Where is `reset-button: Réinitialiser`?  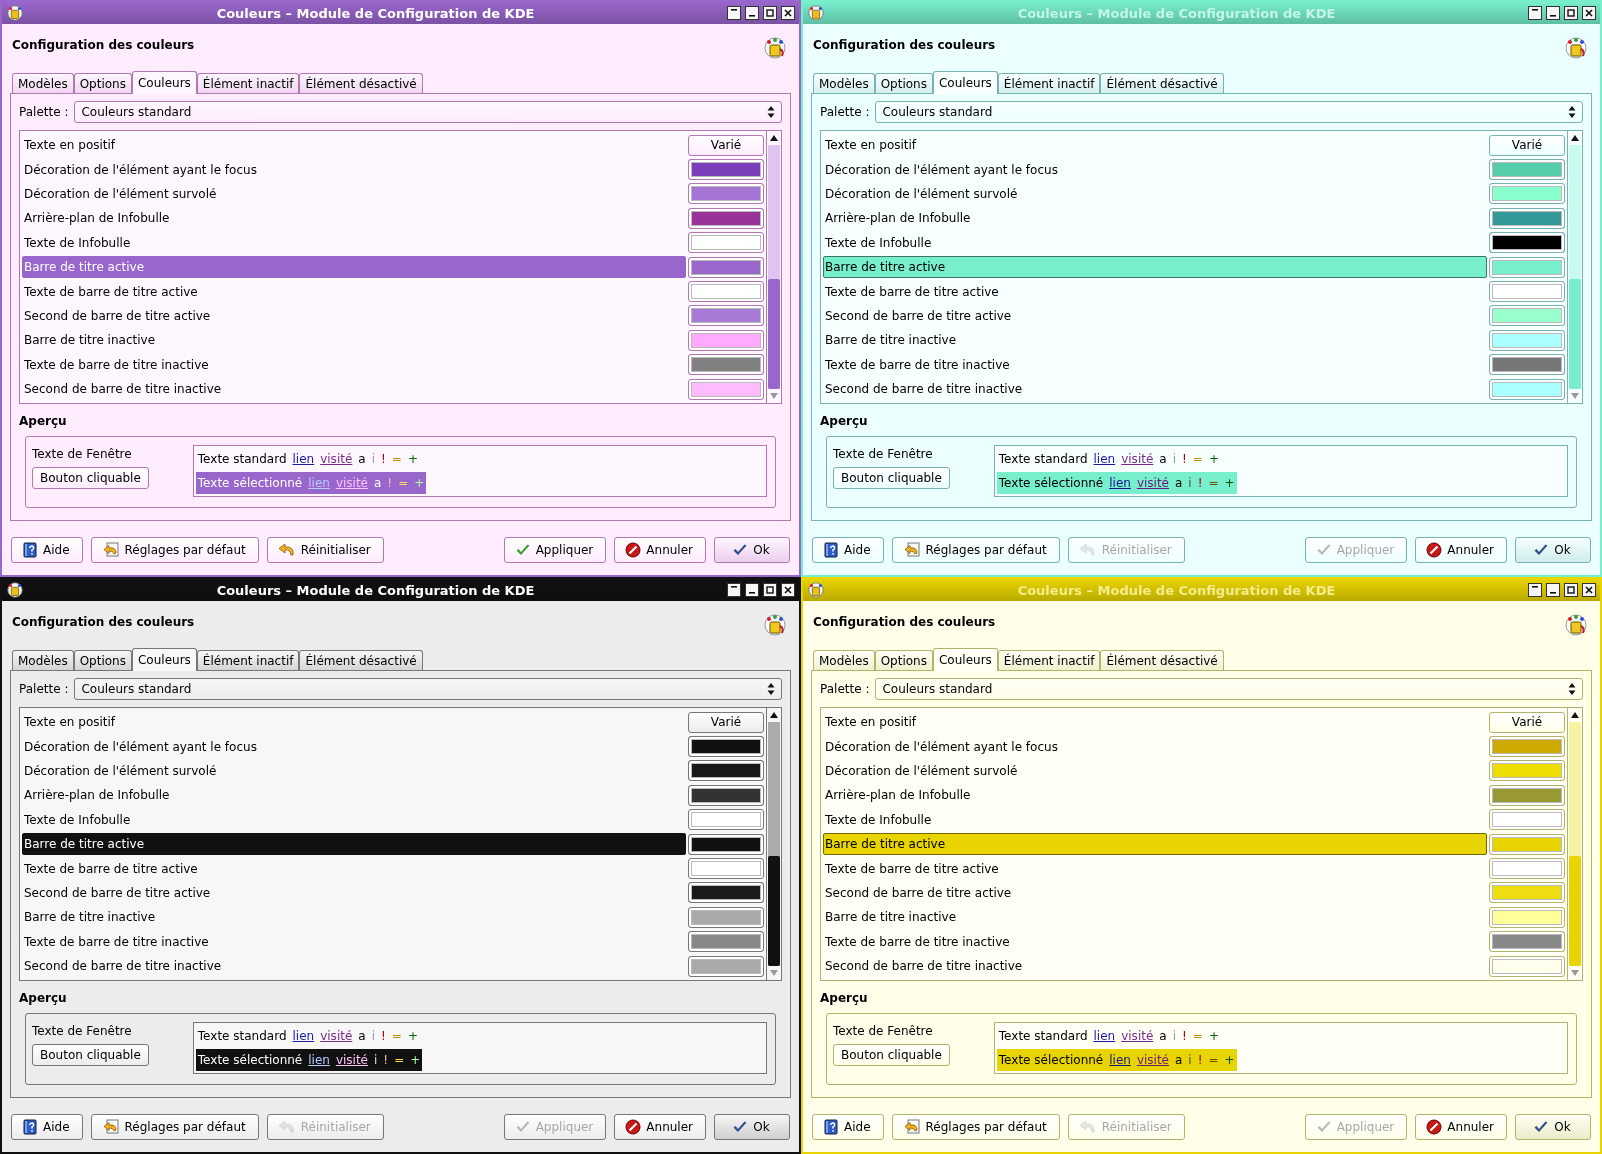
reset-button: Réinitialiser is located at coordinates (325, 550).